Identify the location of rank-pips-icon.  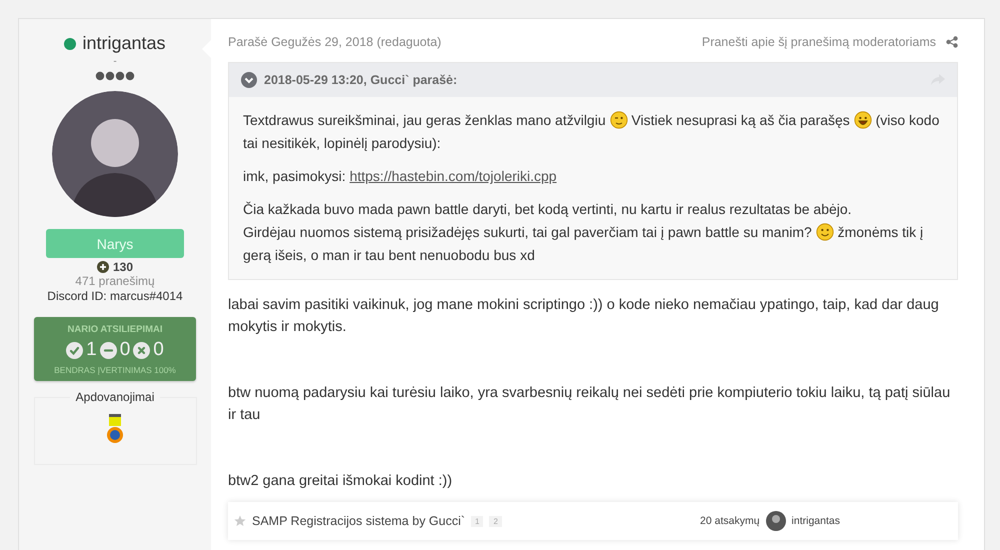
(115, 76).